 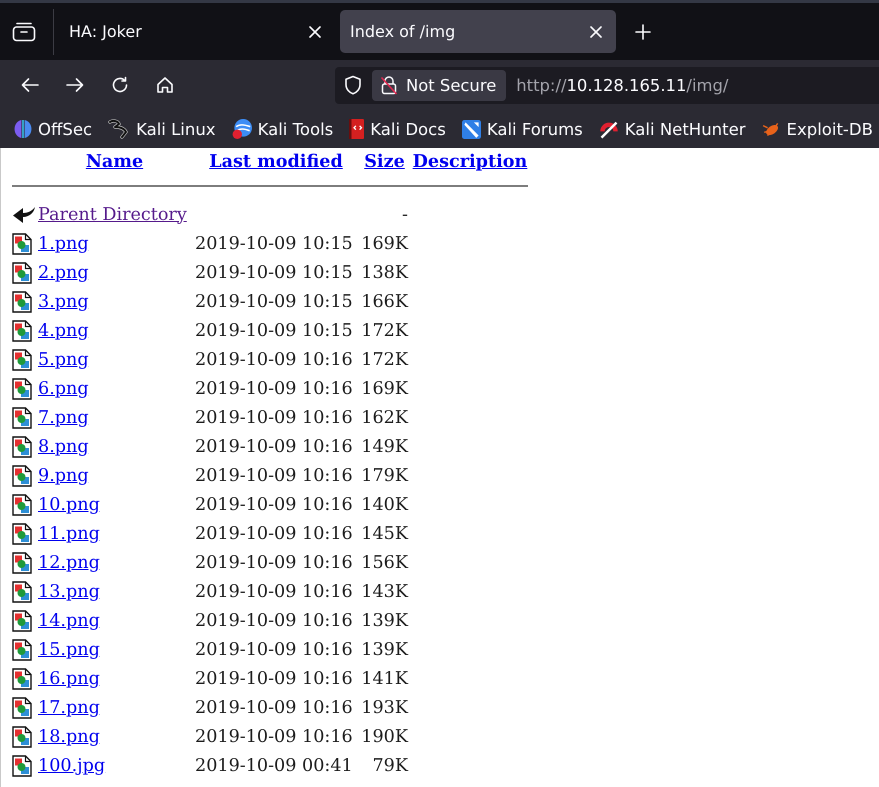 What do you see at coordinates (384, 272) in the screenshot?
I see `file-size: 138K` at bounding box center [384, 272].